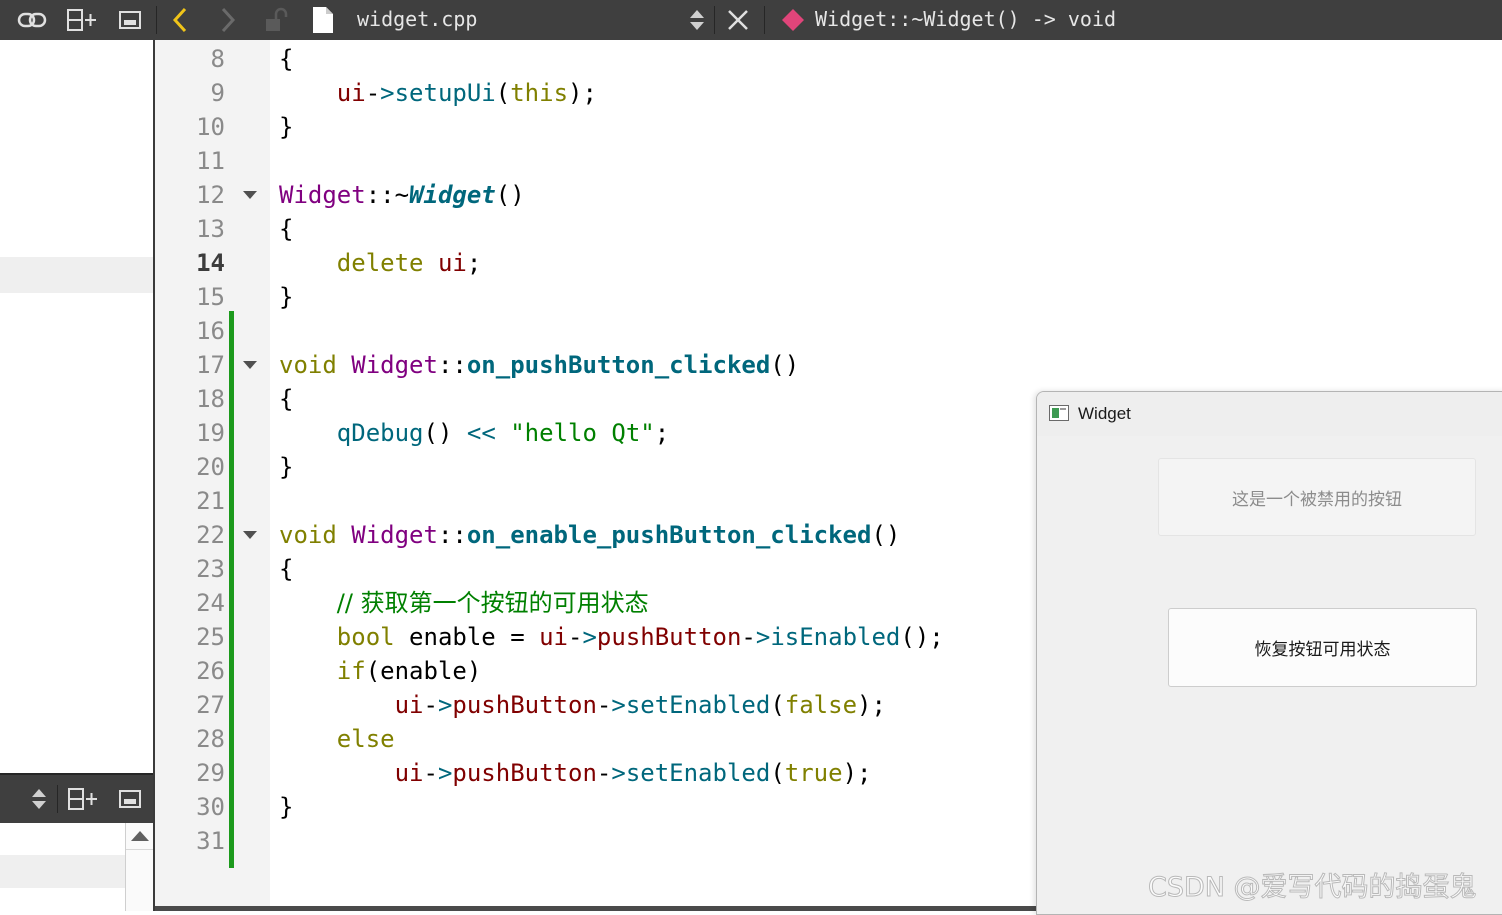  I want to click on line-number: 17, so click(210, 365).